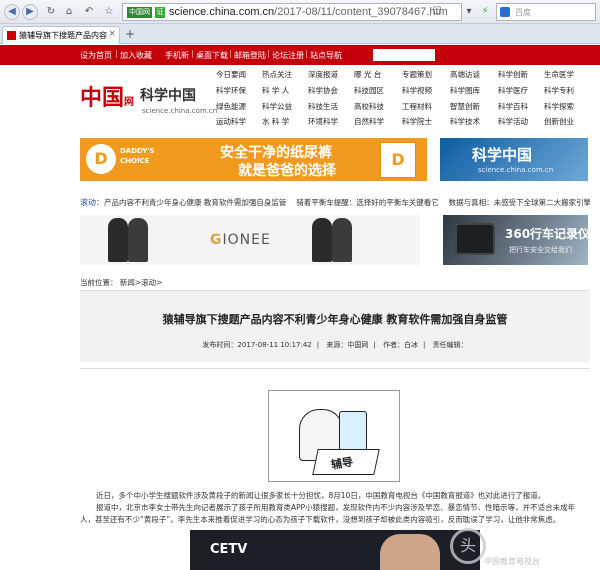 This screenshot has width=600, height=570. I want to click on search-placeholder: 百度, so click(523, 12).